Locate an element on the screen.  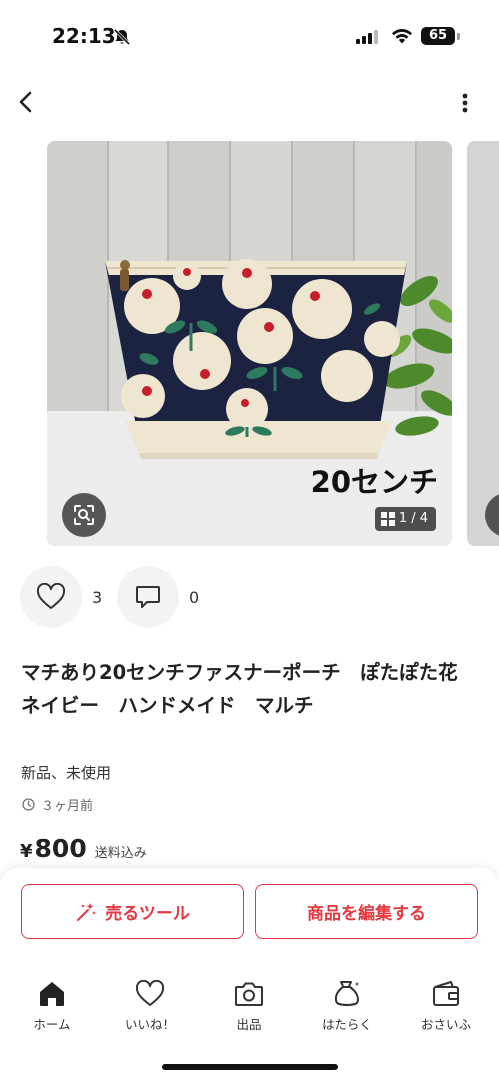
sell-tools-button: 売るツール is located at coordinates (132, 911).